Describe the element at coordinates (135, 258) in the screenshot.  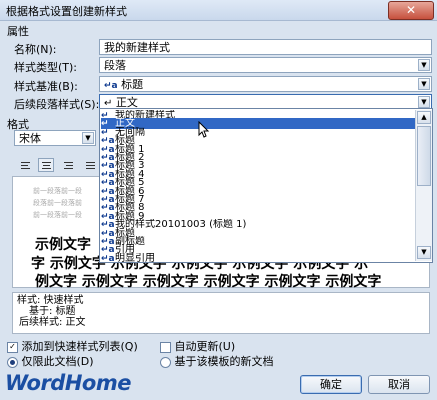
I see `dropdown-list-item-label: 明显引用` at that location.